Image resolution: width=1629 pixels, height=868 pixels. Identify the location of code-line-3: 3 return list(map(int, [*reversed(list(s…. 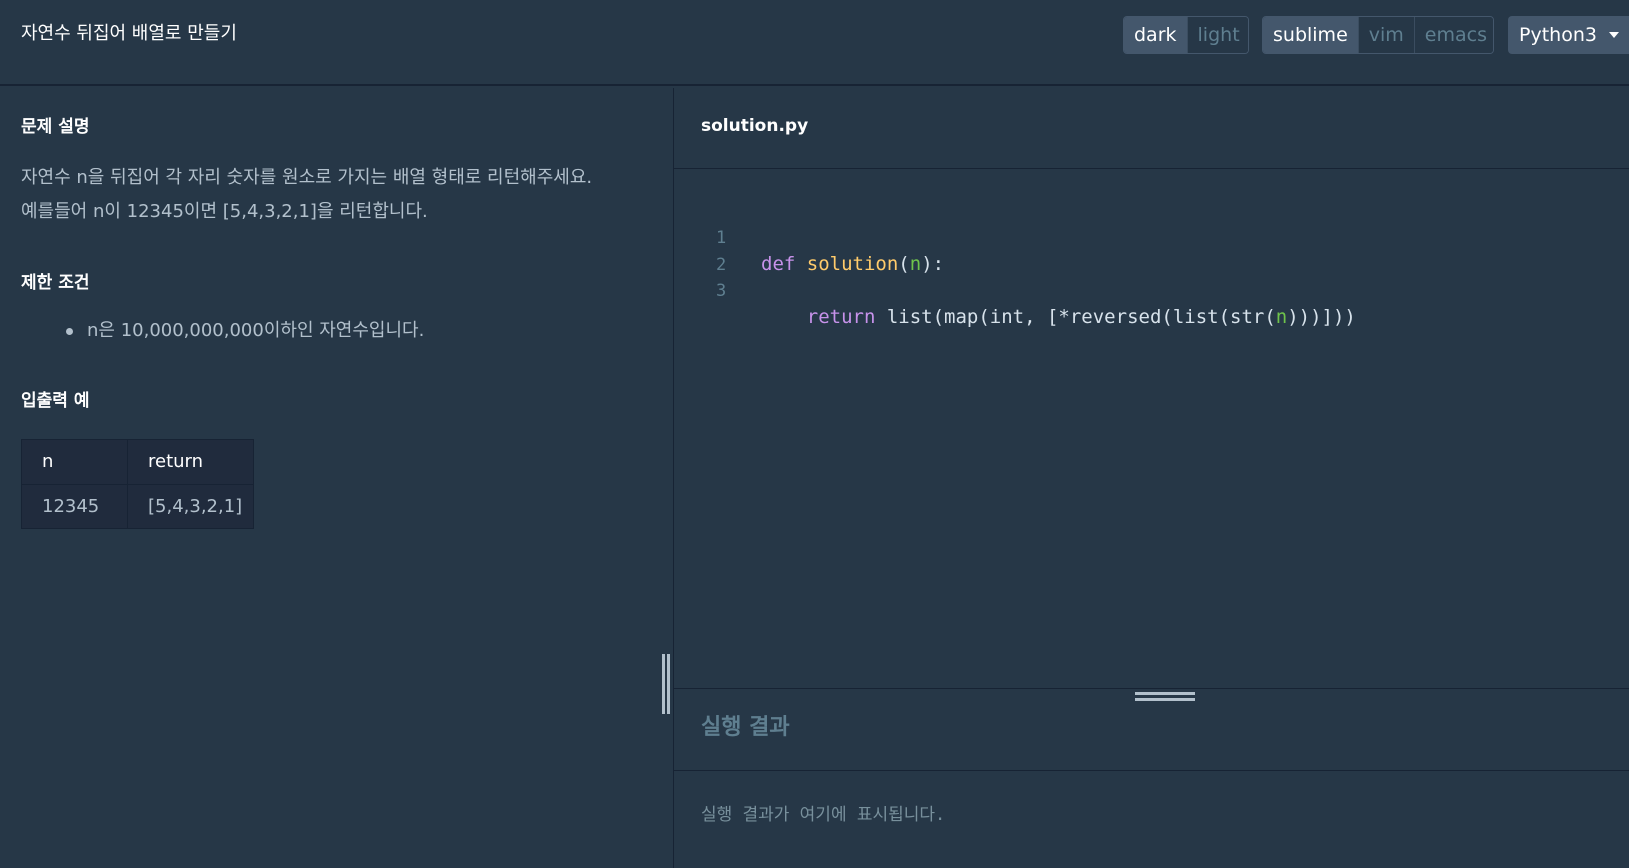
(1015, 290).